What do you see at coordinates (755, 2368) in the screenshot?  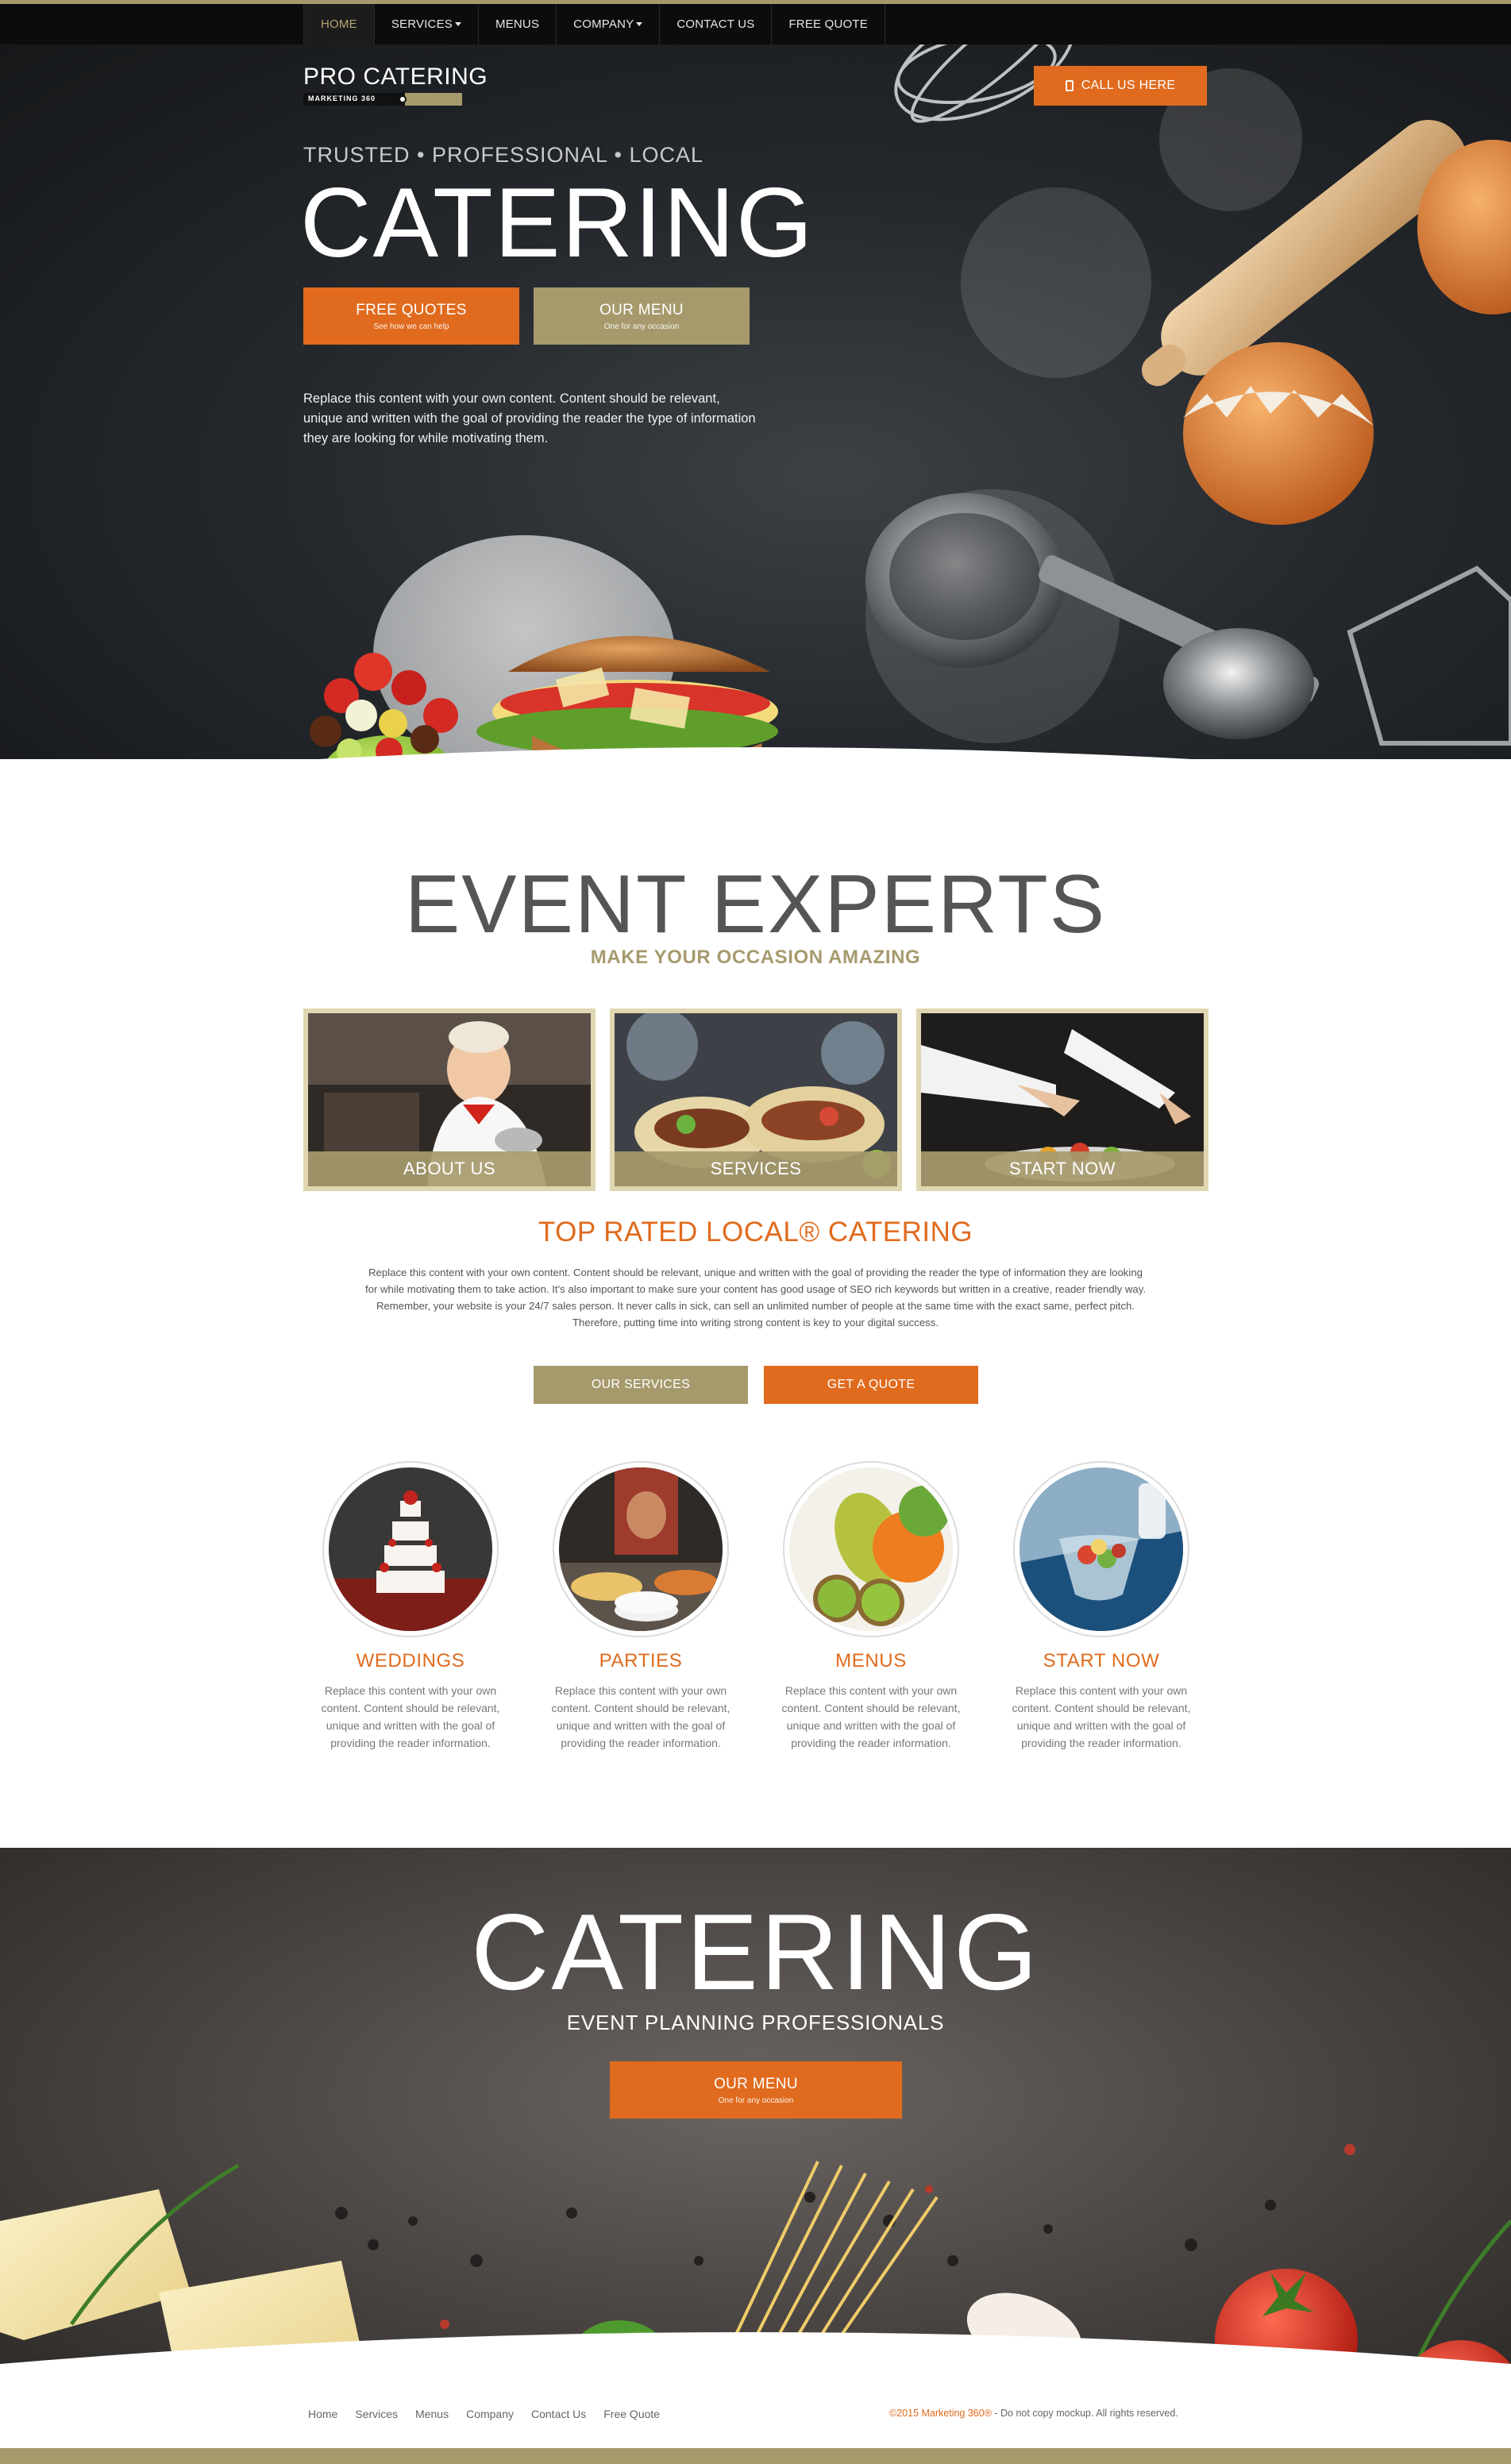 I see `banner-bottom-curve` at bounding box center [755, 2368].